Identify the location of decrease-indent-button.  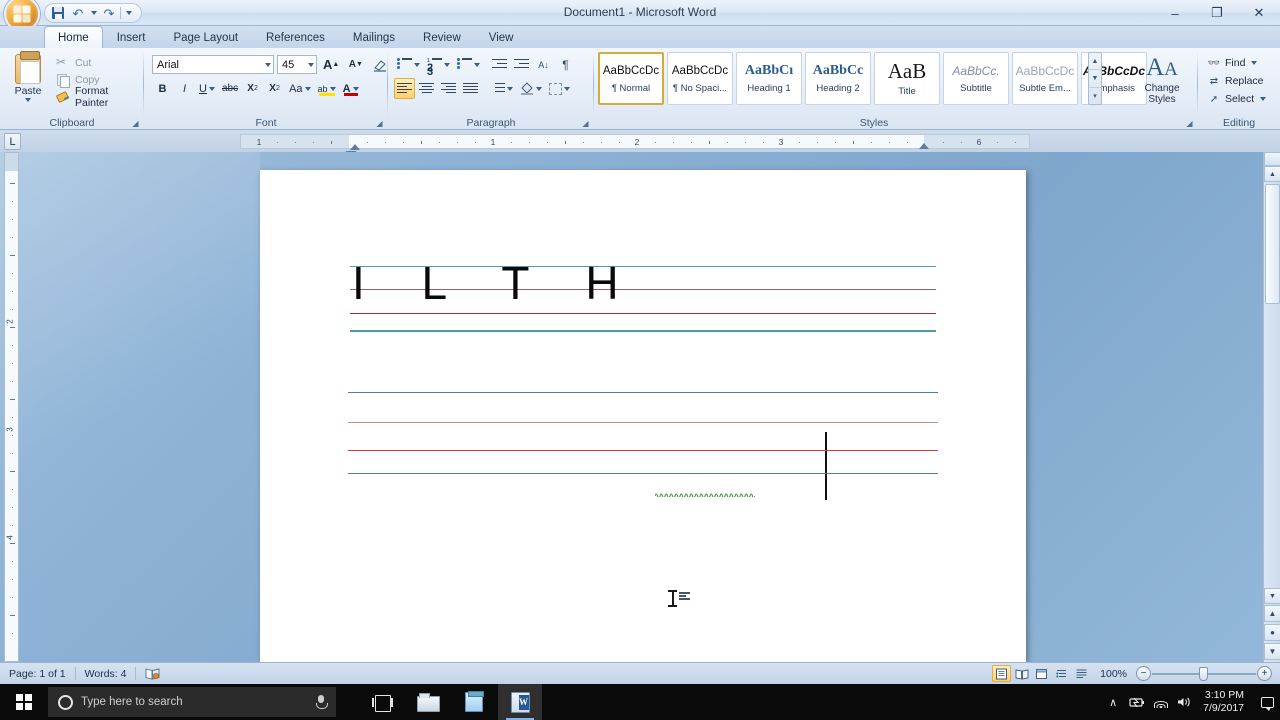
(499, 64).